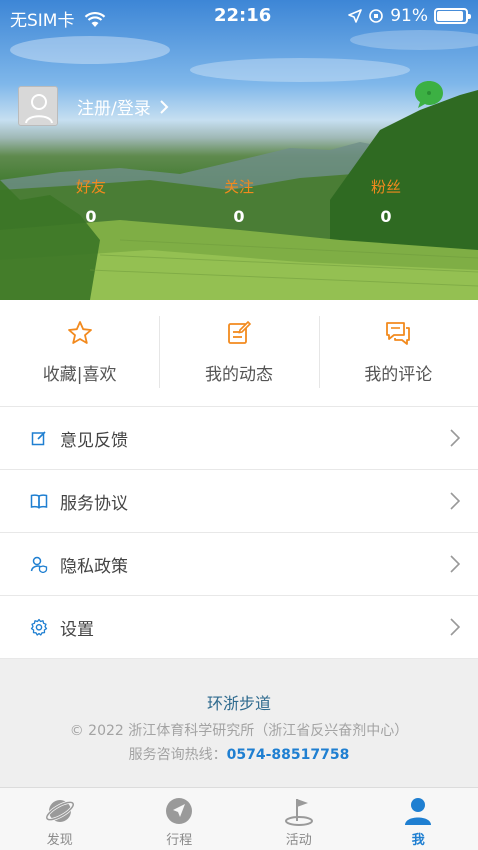 The height and width of the screenshot is (850, 478). I want to click on bottom-tab-bar: 发现 行程 活动 我, so click(239, 818).